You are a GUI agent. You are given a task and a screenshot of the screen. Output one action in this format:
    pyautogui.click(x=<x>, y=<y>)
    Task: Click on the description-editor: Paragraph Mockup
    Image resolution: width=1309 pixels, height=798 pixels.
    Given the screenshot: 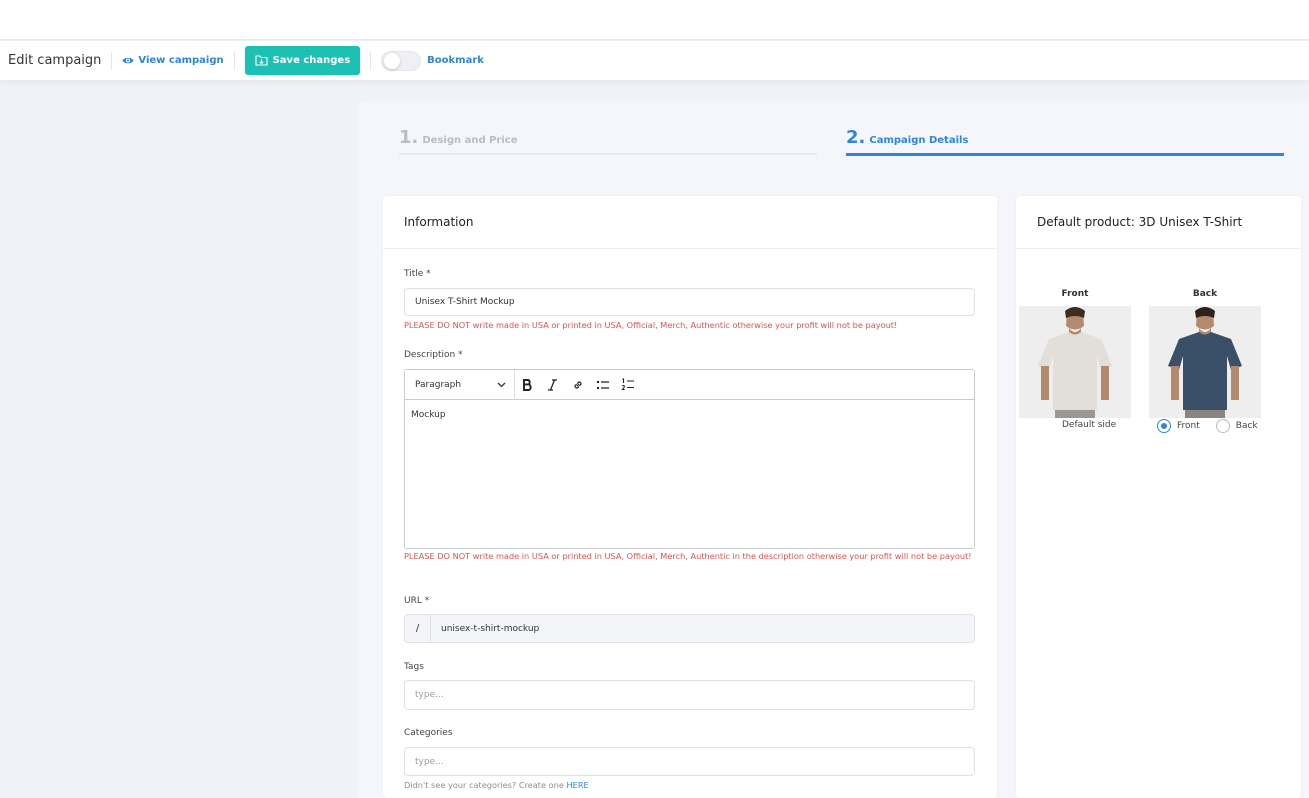 What is the action you would take?
    pyautogui.click(x=689, y=459)
    